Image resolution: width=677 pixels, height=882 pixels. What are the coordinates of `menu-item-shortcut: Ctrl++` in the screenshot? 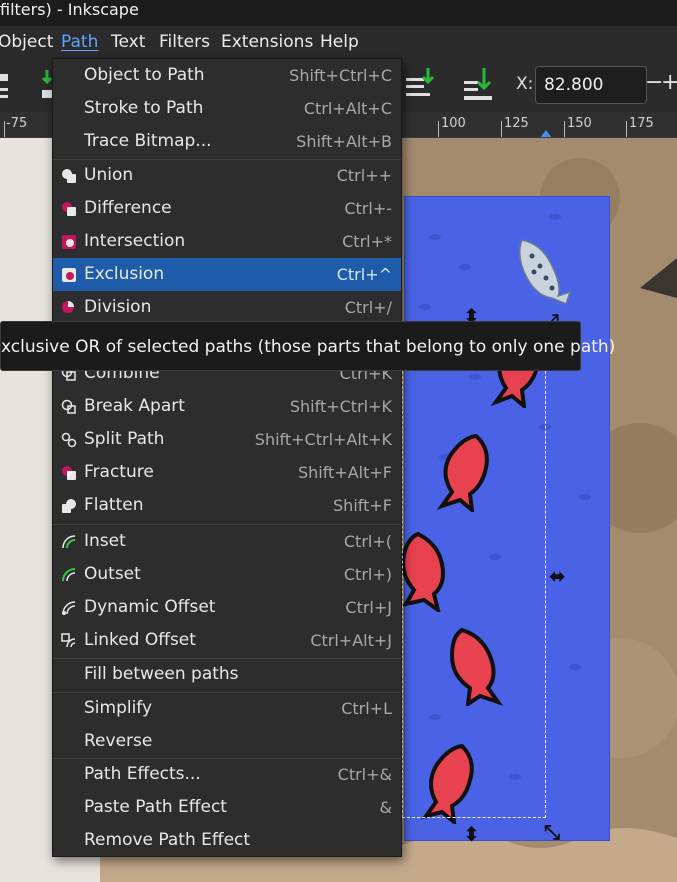 It's located at (364, 175).